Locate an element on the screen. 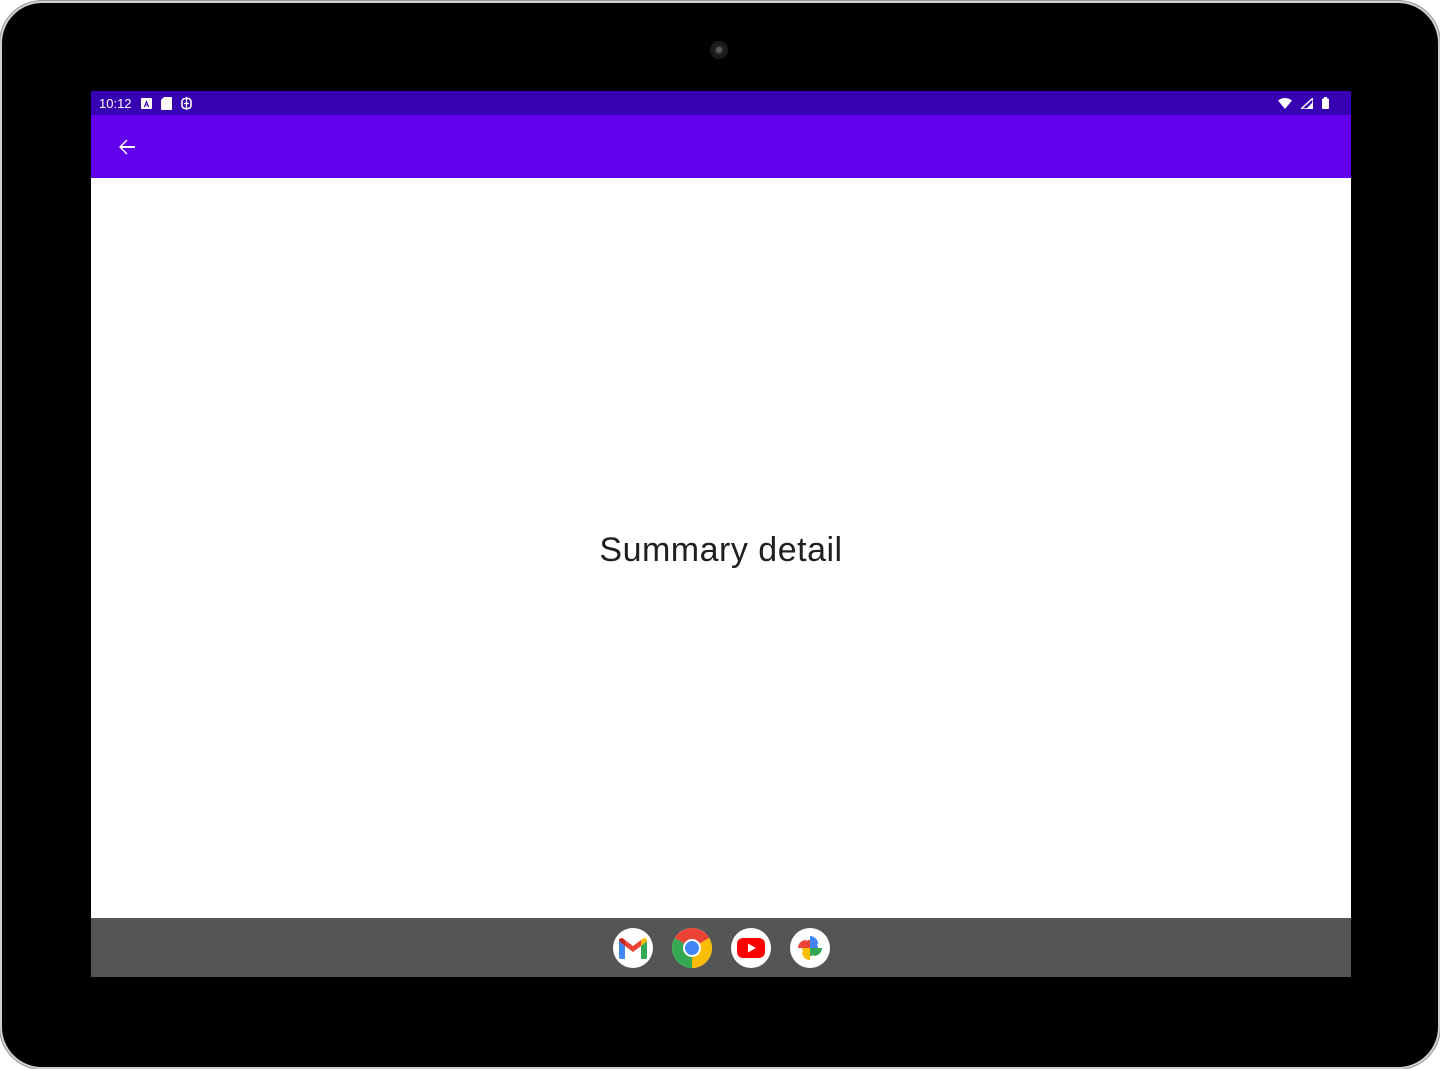  wifi-icon is located at coordinates (1285, 103).